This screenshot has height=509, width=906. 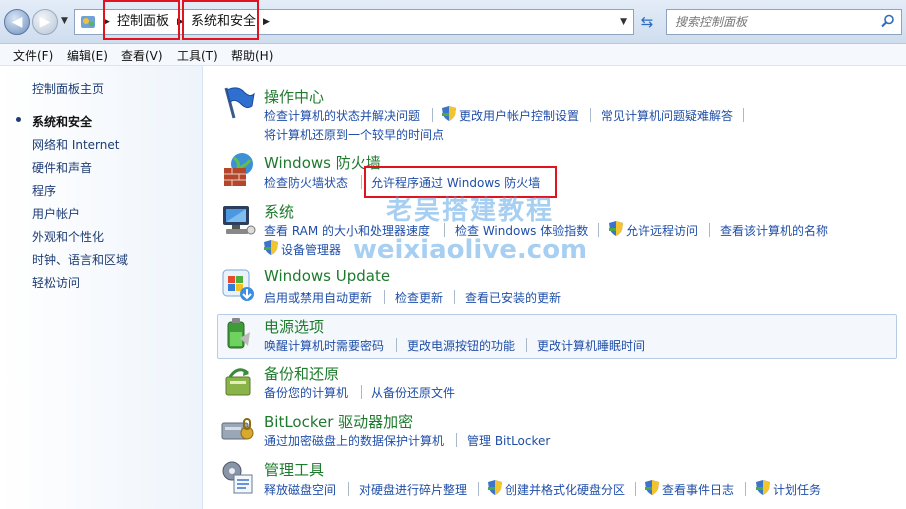 I want to click on link-windows-experience-index: 检查 Windows 体验指数, so click(x=521, y=230).